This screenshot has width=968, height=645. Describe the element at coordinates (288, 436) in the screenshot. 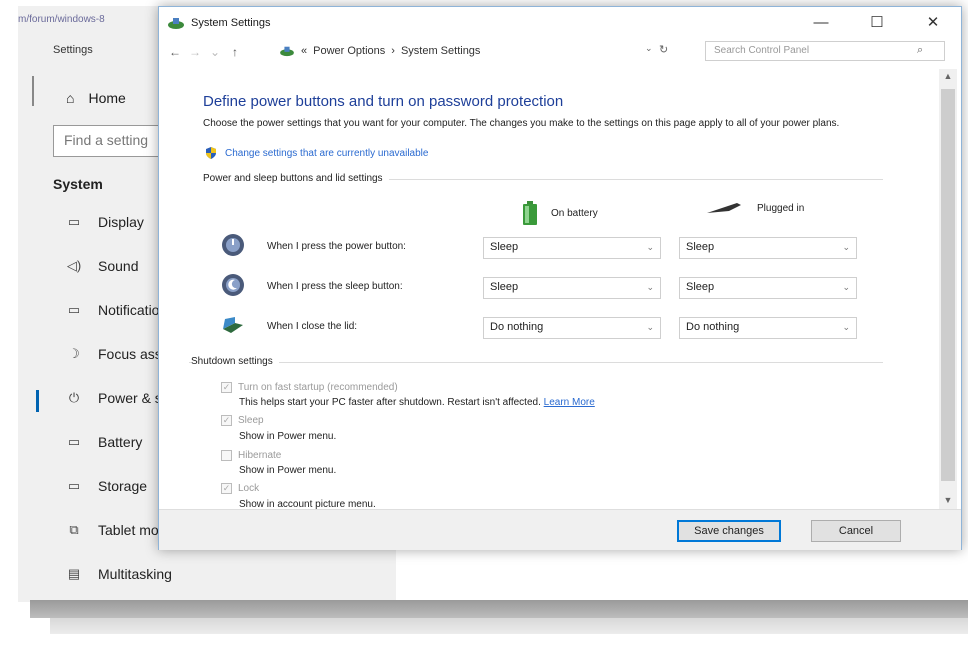

I see `sleep-description: Show in Power menu.` at that location.